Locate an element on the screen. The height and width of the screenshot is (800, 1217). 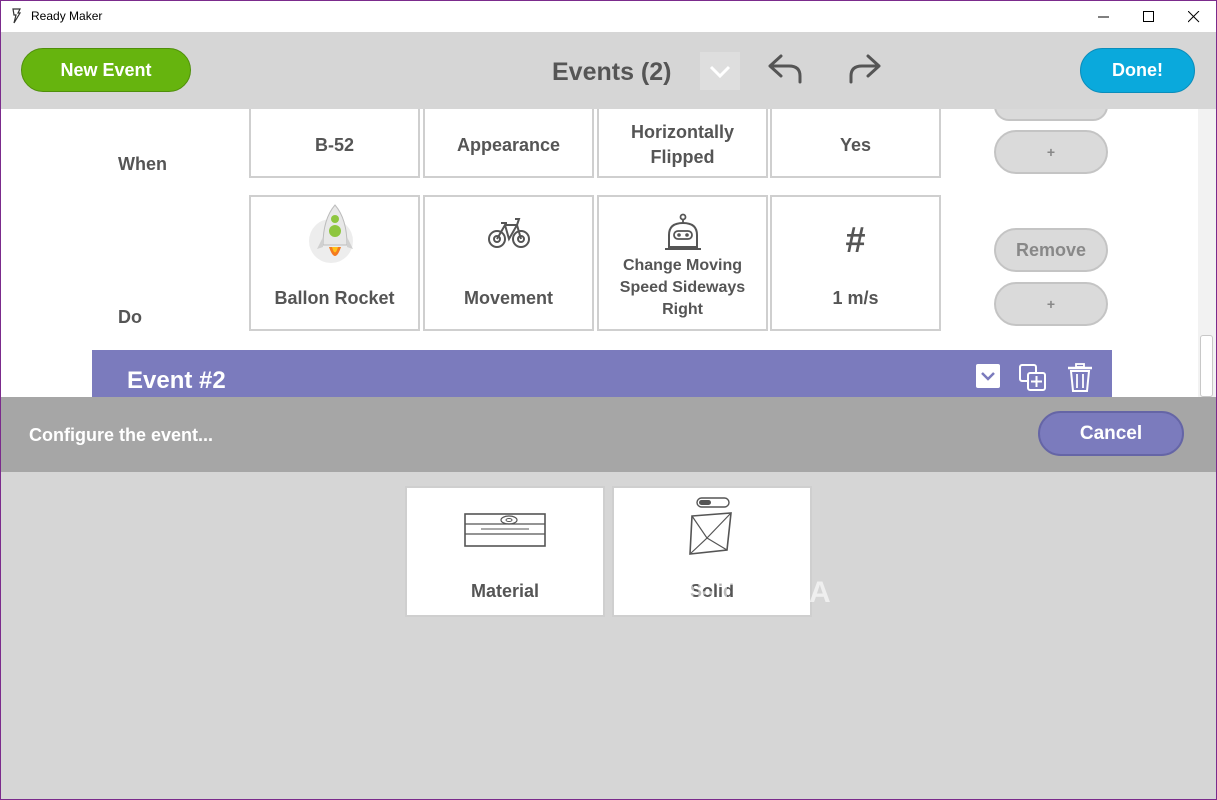
events-toolbar: New Event Events (2) Done! is located at coordinates (608, 70).